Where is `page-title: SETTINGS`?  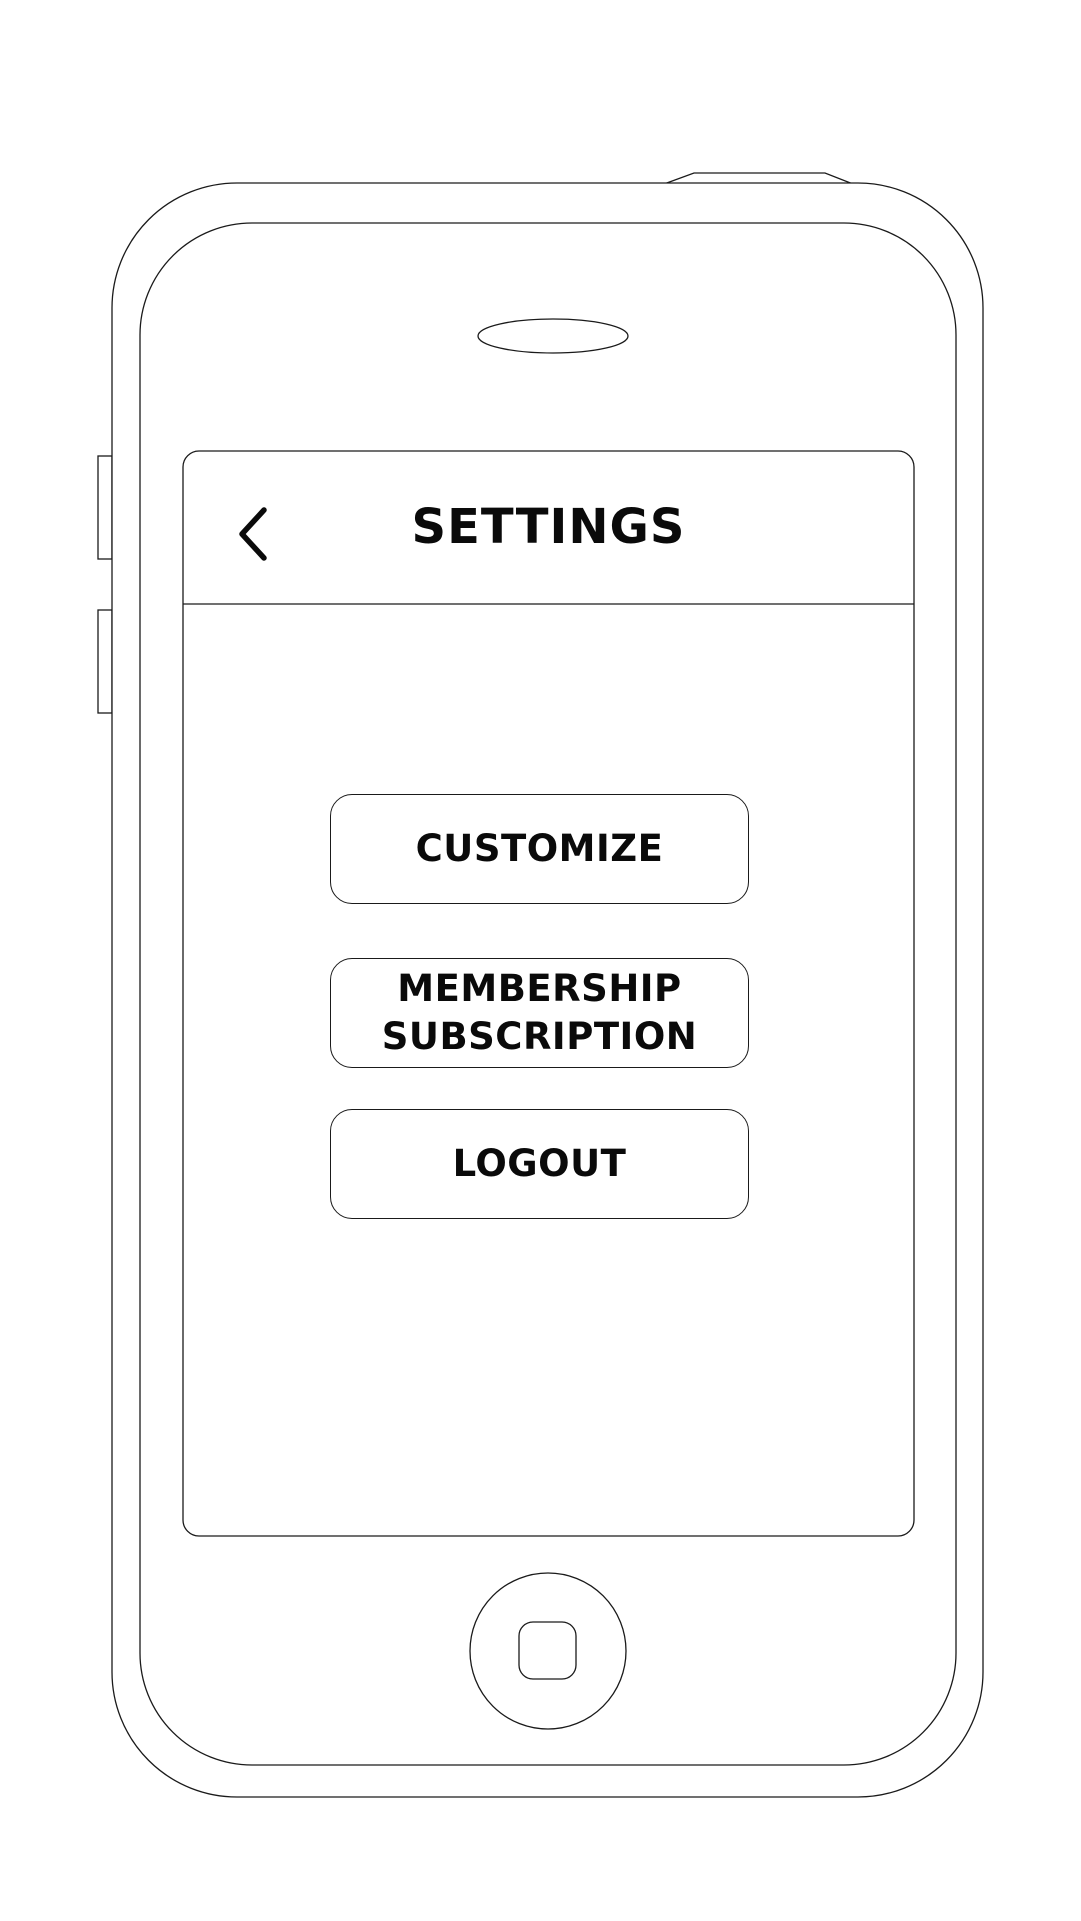
page-title: SETTINGS is located at coordinates (548, 527).